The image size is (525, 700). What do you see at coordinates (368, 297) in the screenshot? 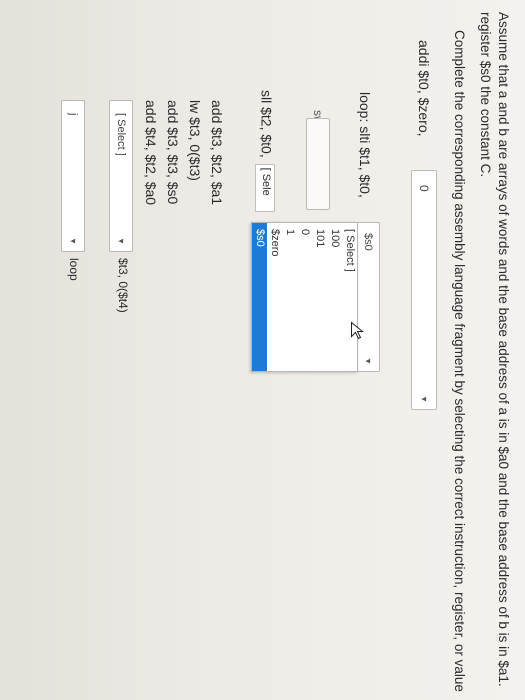
I see `loop-register-select: $s0 ▼` at bounding box center [368, 297].